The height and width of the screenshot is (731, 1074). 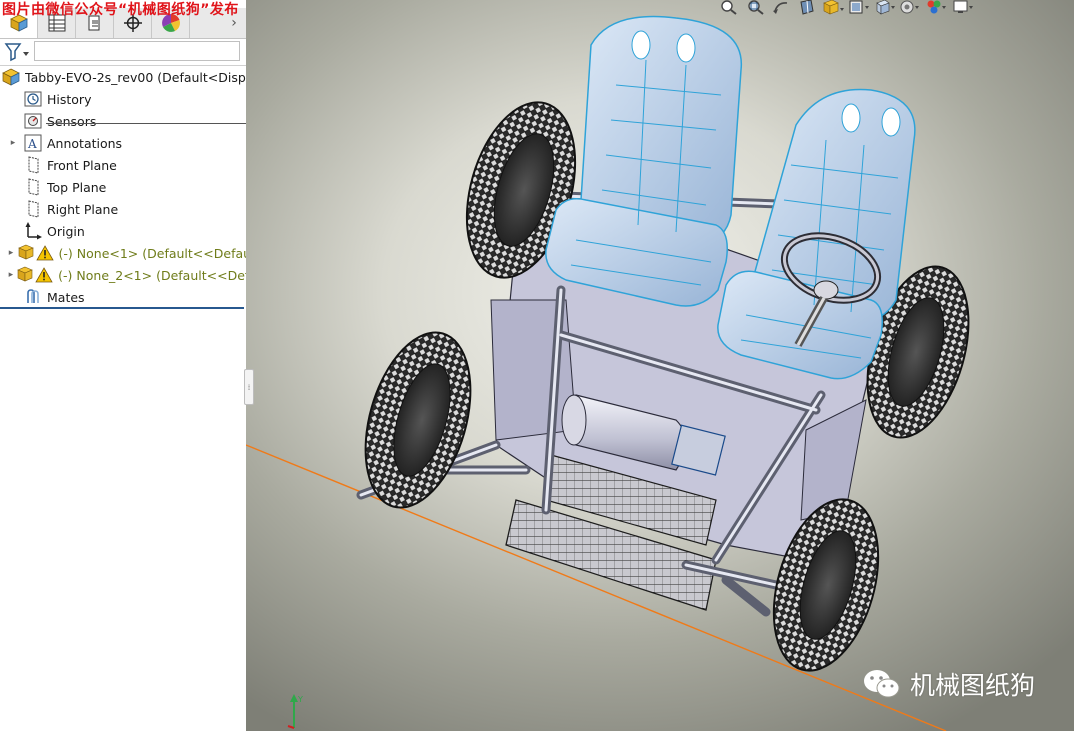 What do you see at coordinates (137, 51) in the screenshot?
I see `filter-input` at bounding box center [137, 51].